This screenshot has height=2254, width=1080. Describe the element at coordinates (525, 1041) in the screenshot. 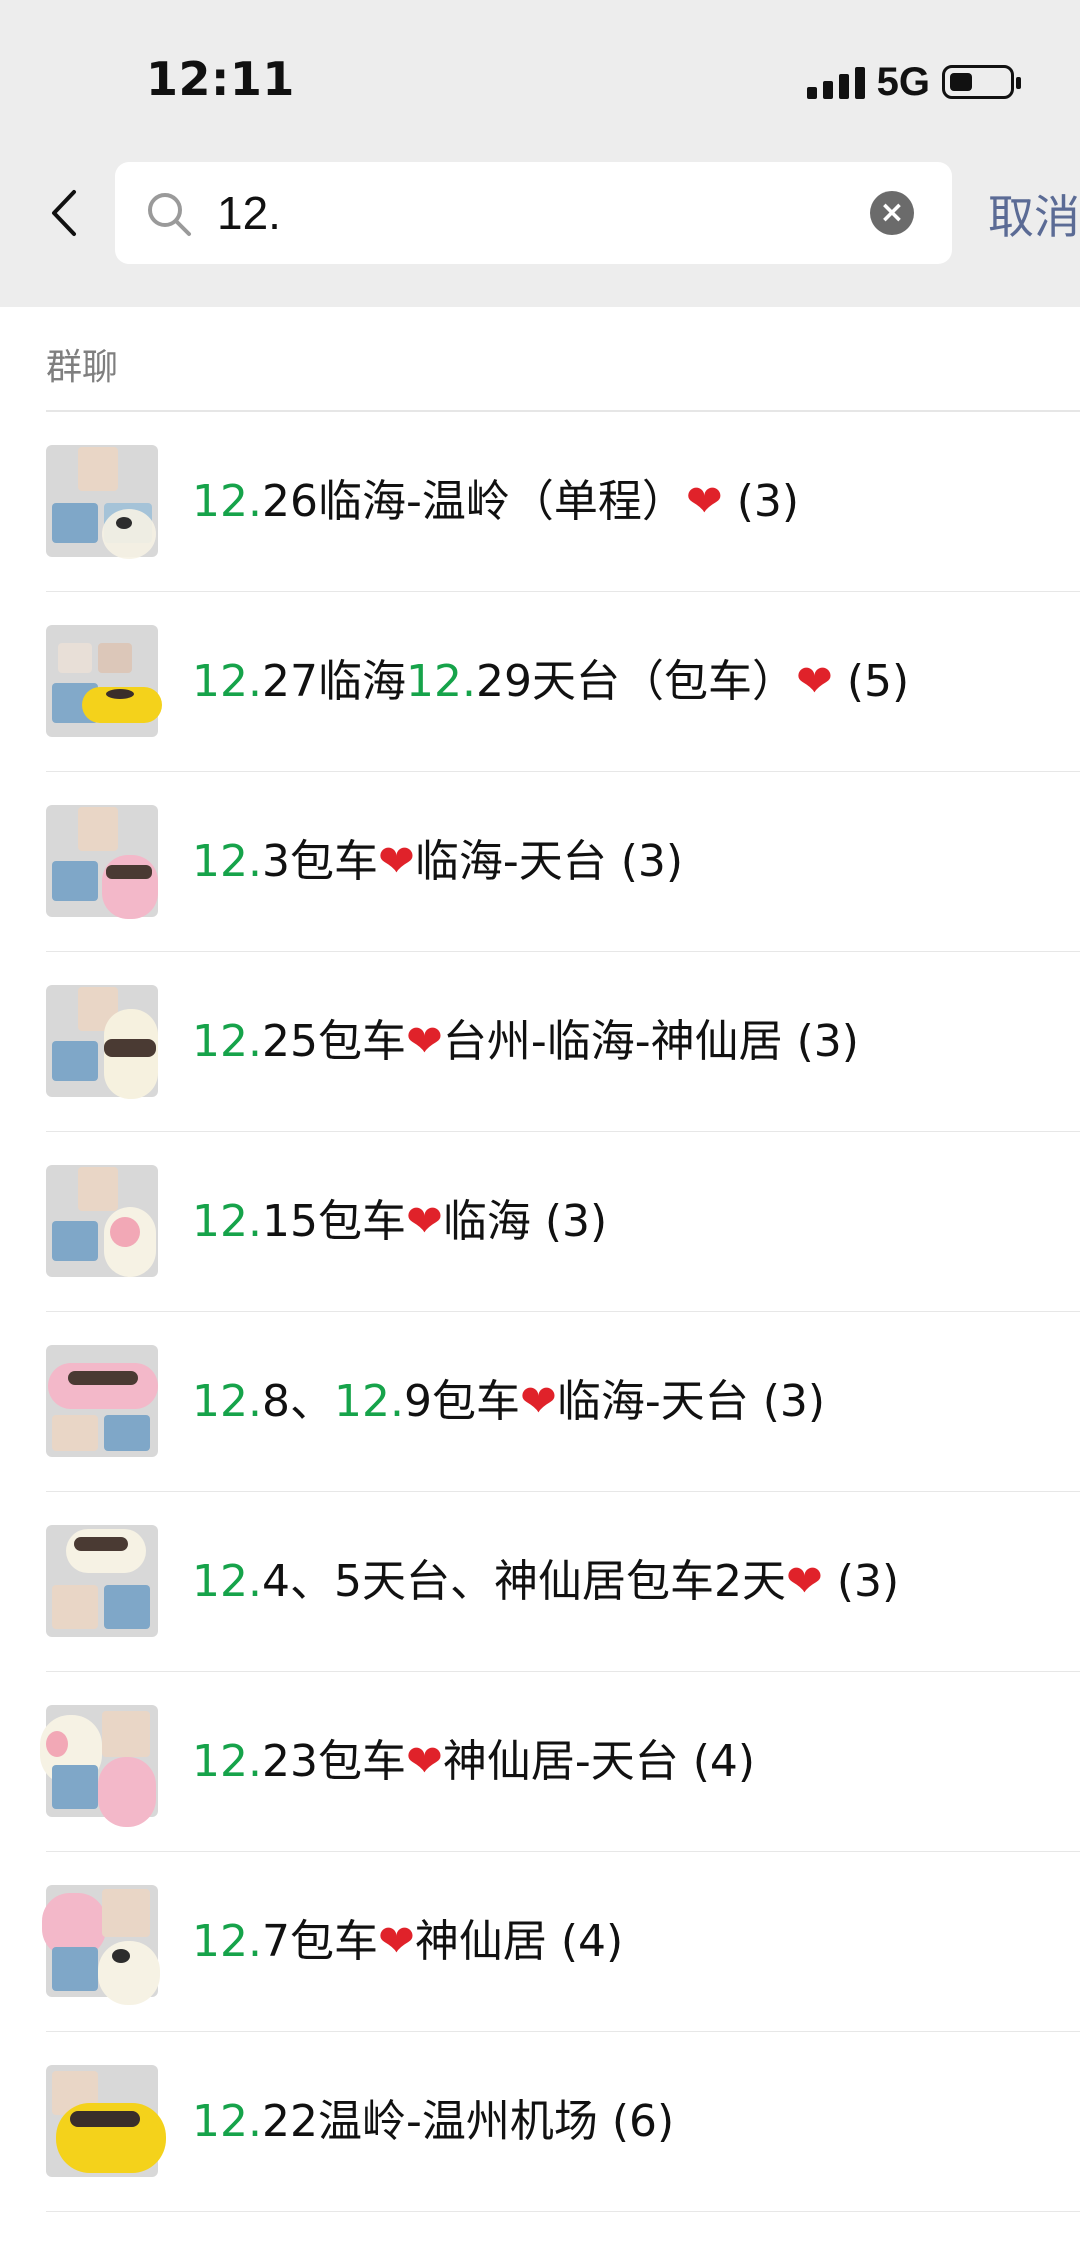

I see `list-item-title: 12.25包车❤台州-临海-神仙居 (3)` at that location.